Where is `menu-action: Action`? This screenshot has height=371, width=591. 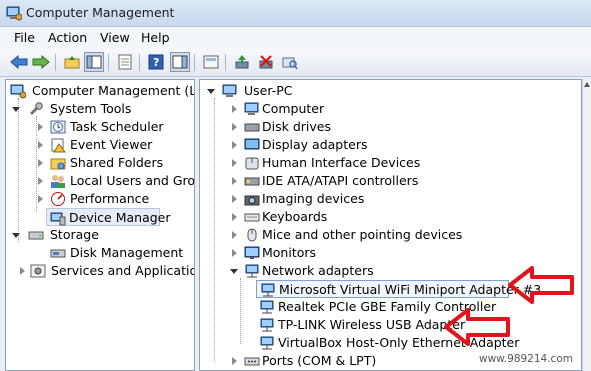
menu-action: Action is located at coordinates (67, 37).